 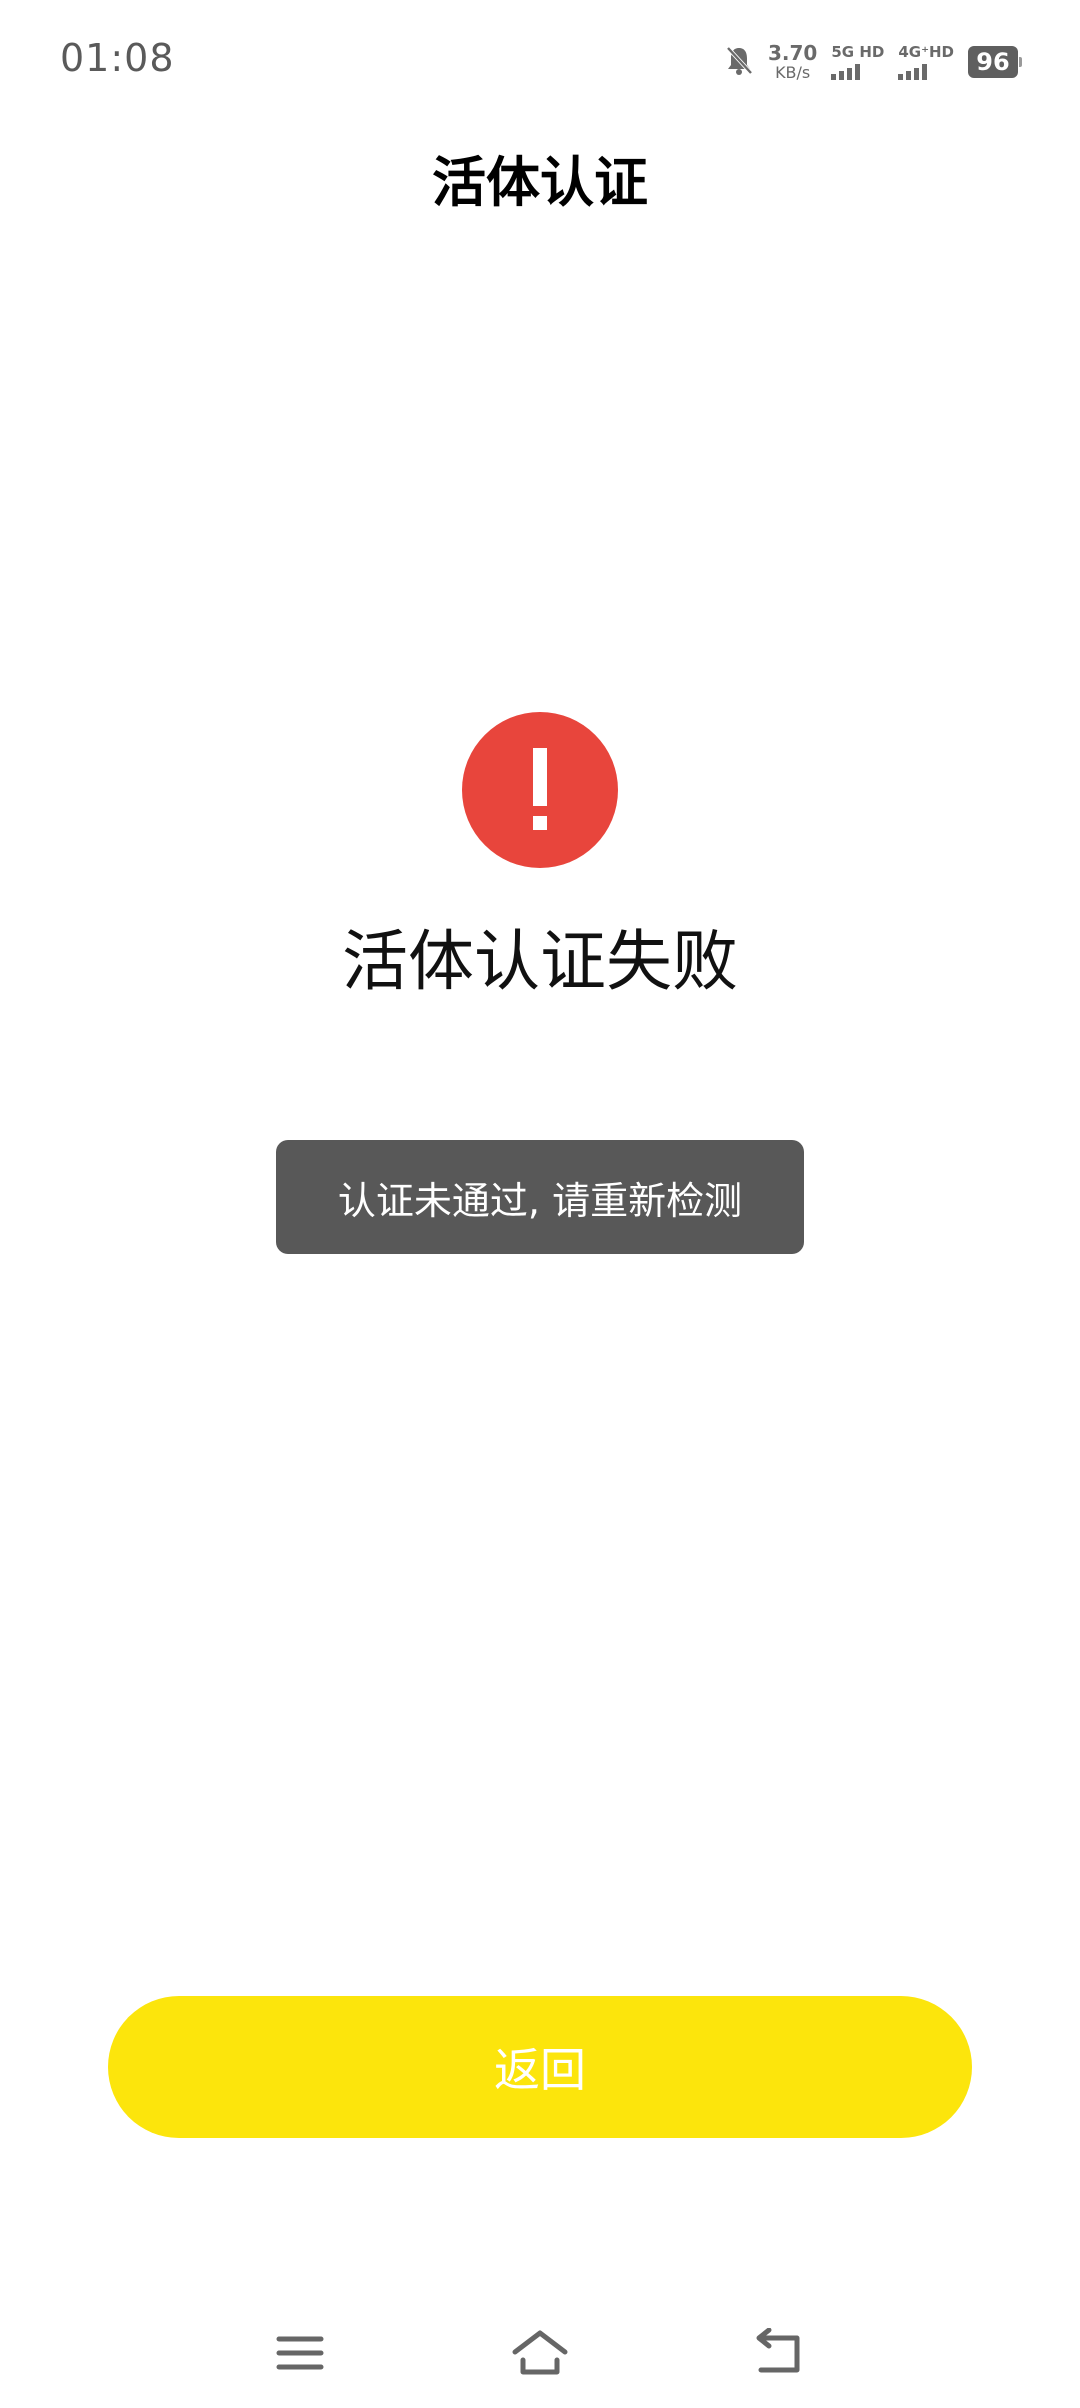 What do you see at coordinates (780, 2353) in the screenshot?
I see `back-icon` at bounding box center [780, 2353].